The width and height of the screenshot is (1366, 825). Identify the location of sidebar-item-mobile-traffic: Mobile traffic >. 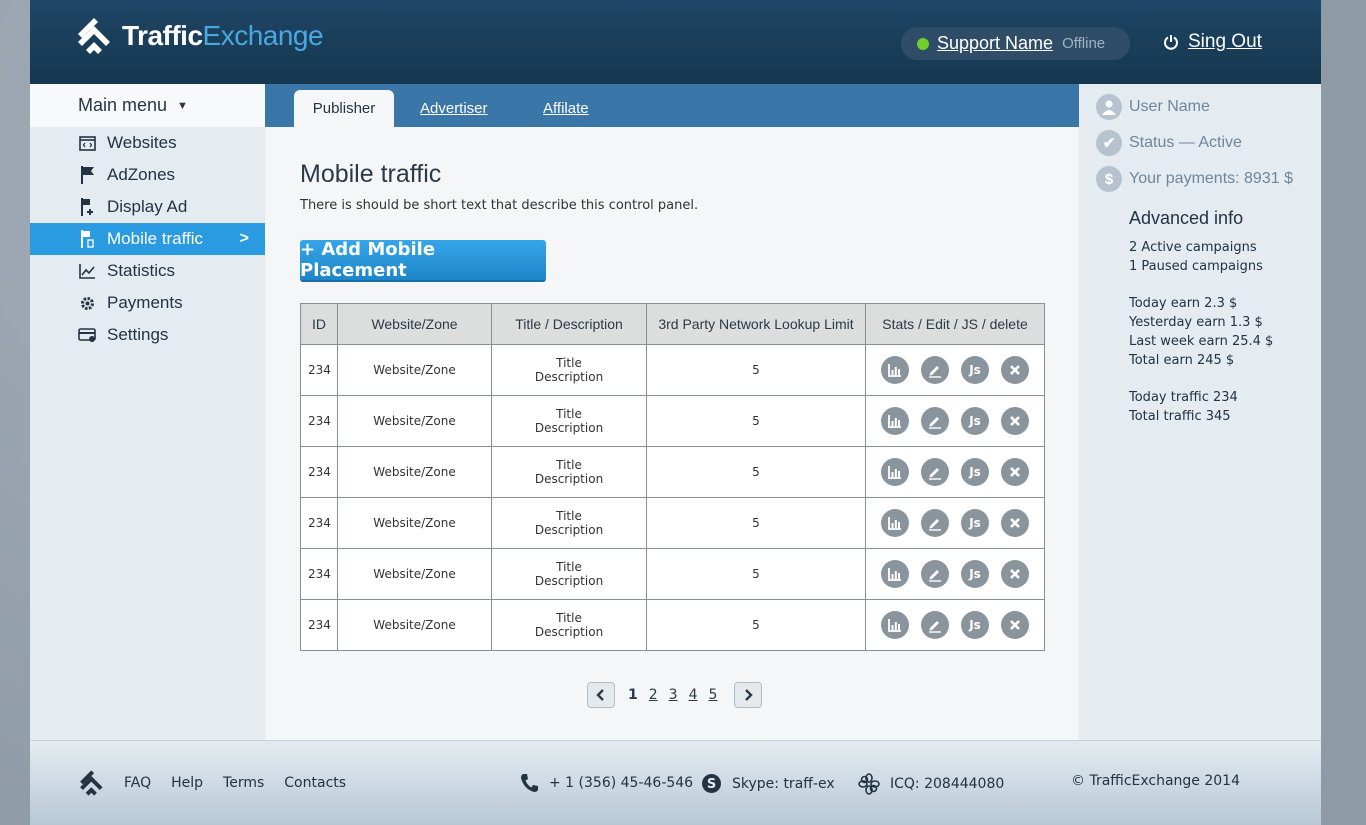
(147, 239).